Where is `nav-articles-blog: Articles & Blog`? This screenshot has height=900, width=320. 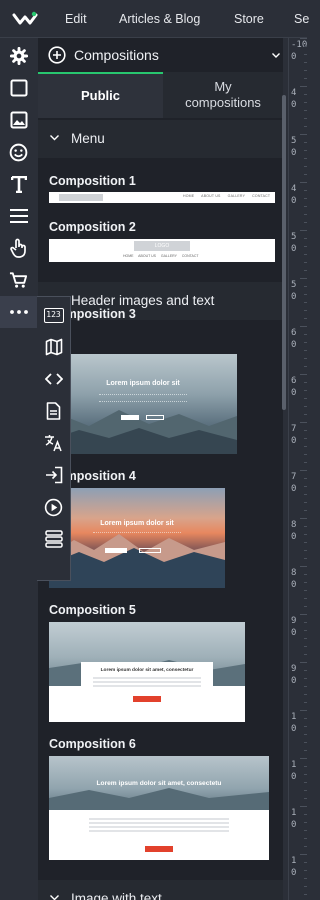
nav-articles-blog: Articles & Blog is located at coordinates (159, 19).